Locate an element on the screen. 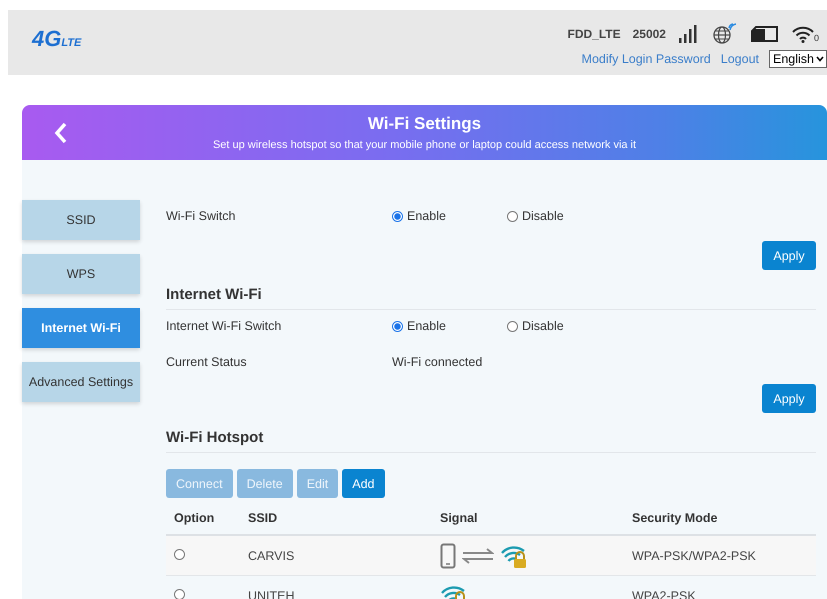 Image resolution: width=827 pixels, height=599 pixels. sidebar-item: SSID is located at coordinates (81, 220).